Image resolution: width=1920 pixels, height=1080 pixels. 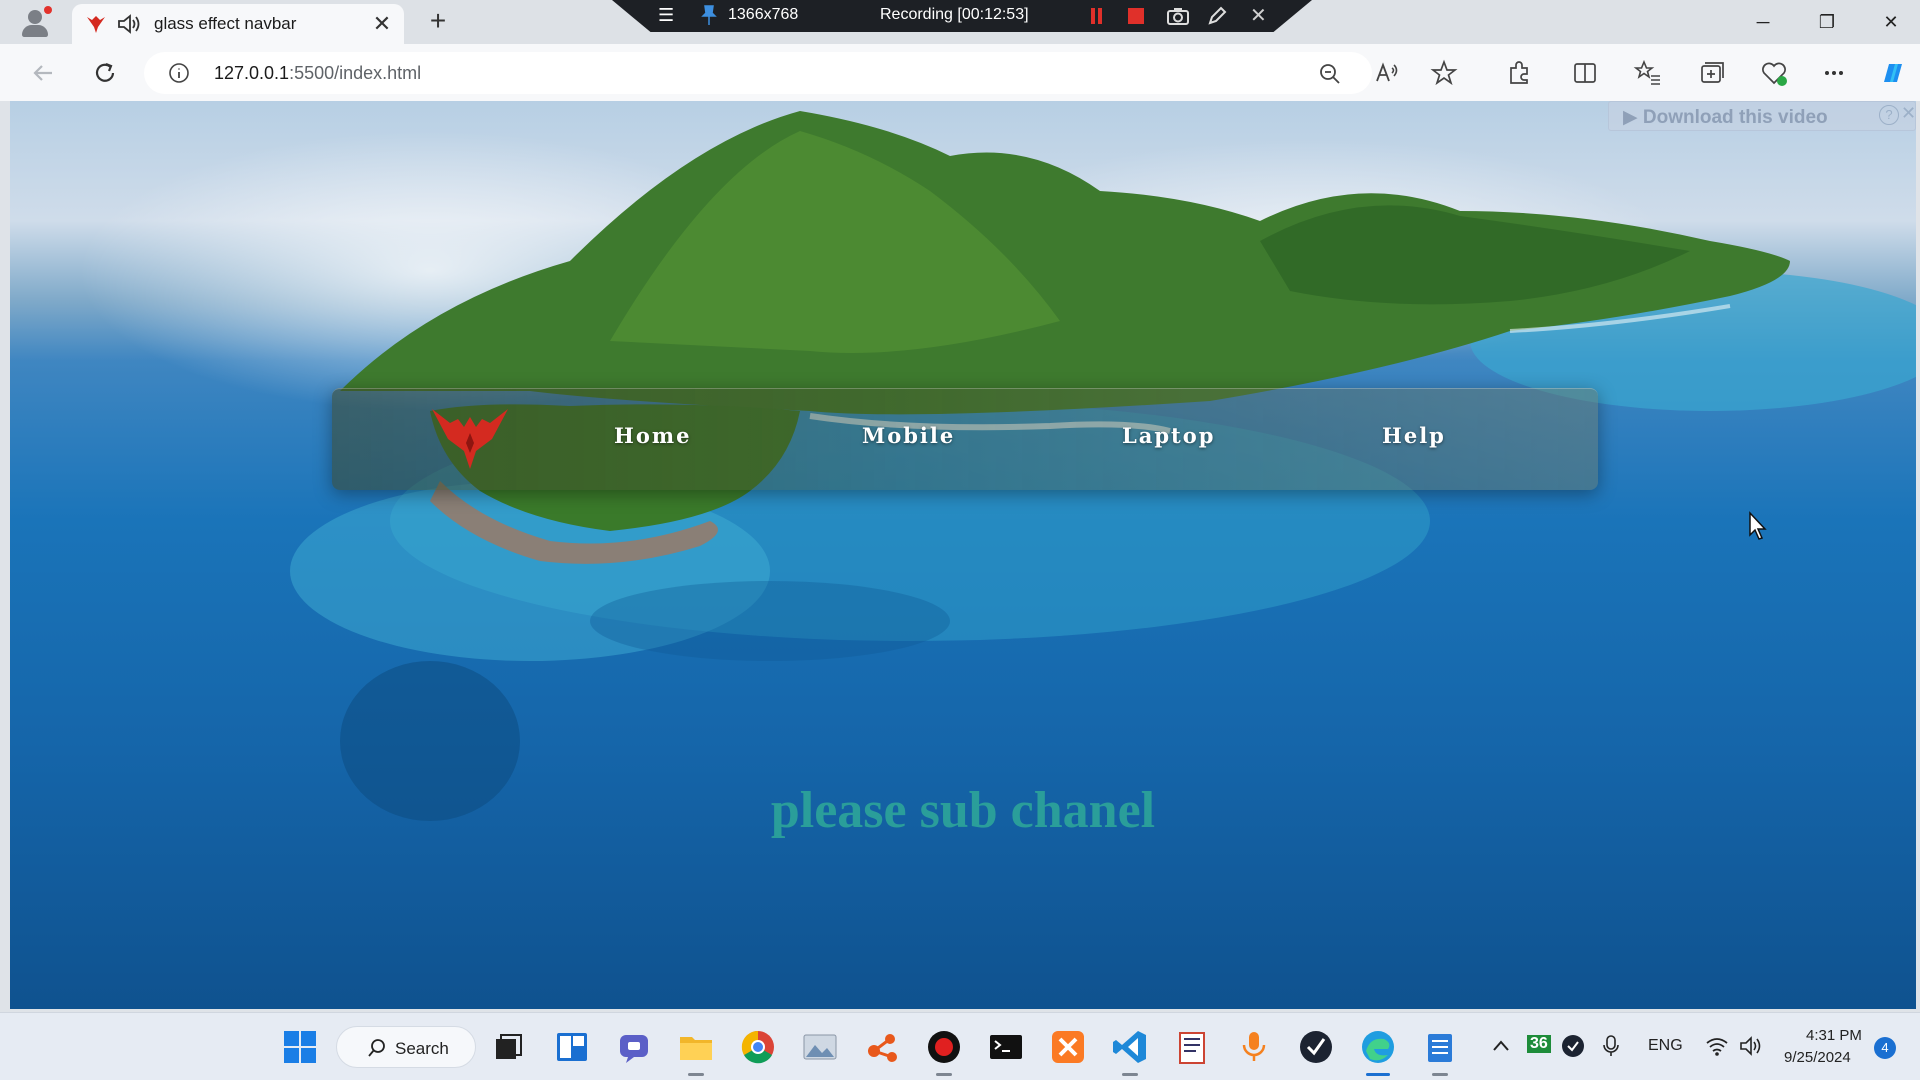 What do you see at coordinates (1254, 1047) in the screenshot?
I see `voice-recorder-icon` at bounding box center [1254, 1047].